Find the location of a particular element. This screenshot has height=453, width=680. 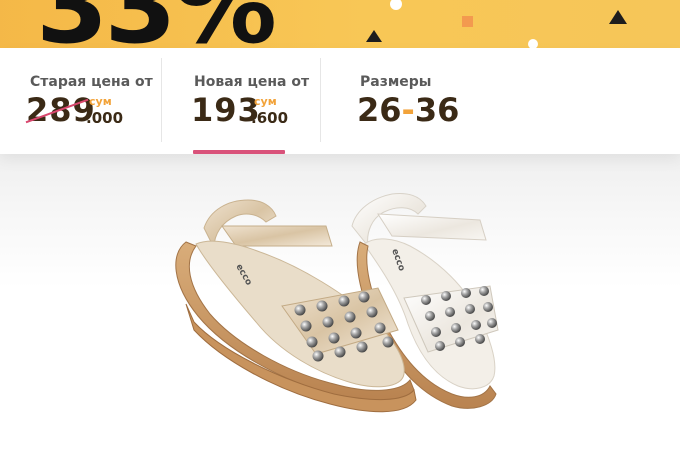

old-price-fraction: .000 is located at coordinates (105, 118).